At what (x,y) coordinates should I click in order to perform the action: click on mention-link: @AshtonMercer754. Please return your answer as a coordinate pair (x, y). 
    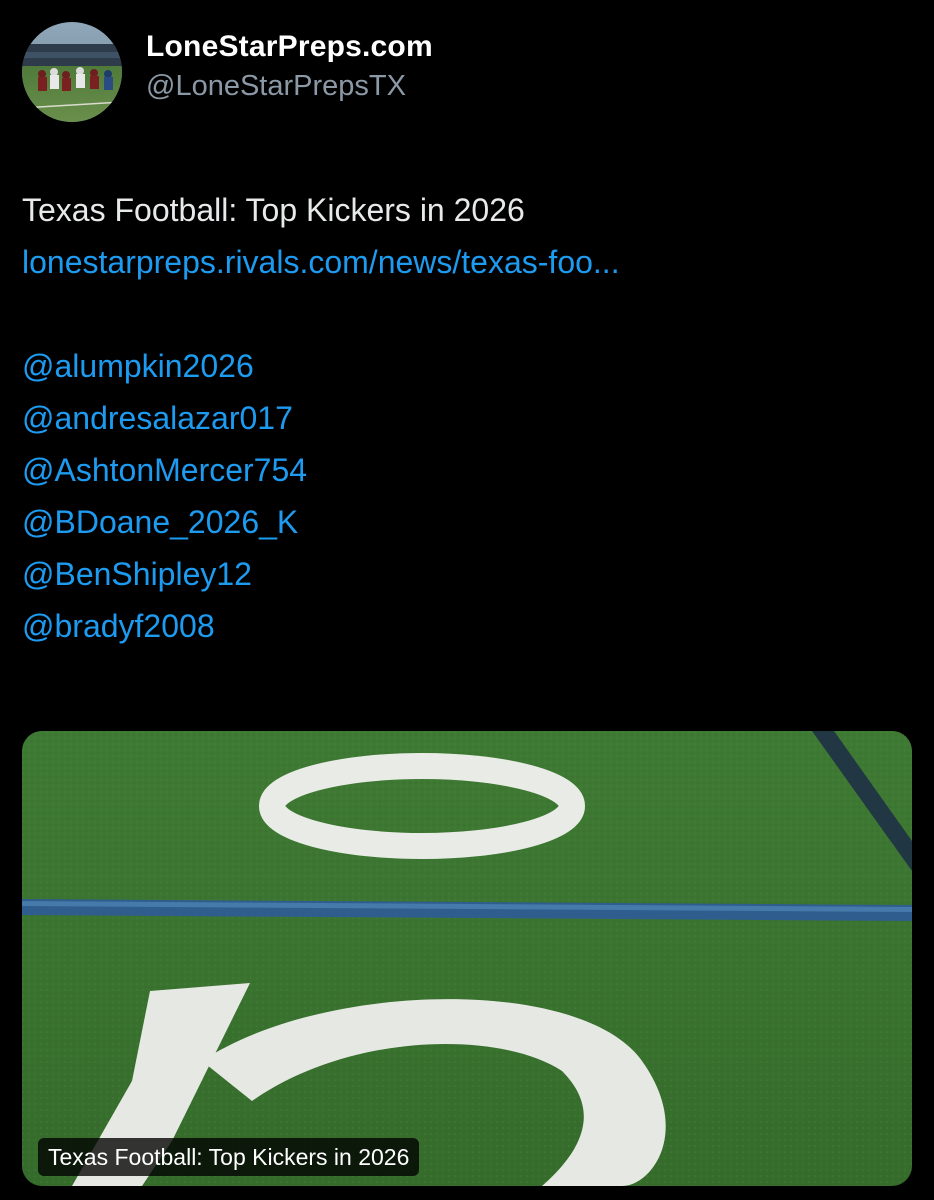
    Looking at the image, I should click on (467, 470).